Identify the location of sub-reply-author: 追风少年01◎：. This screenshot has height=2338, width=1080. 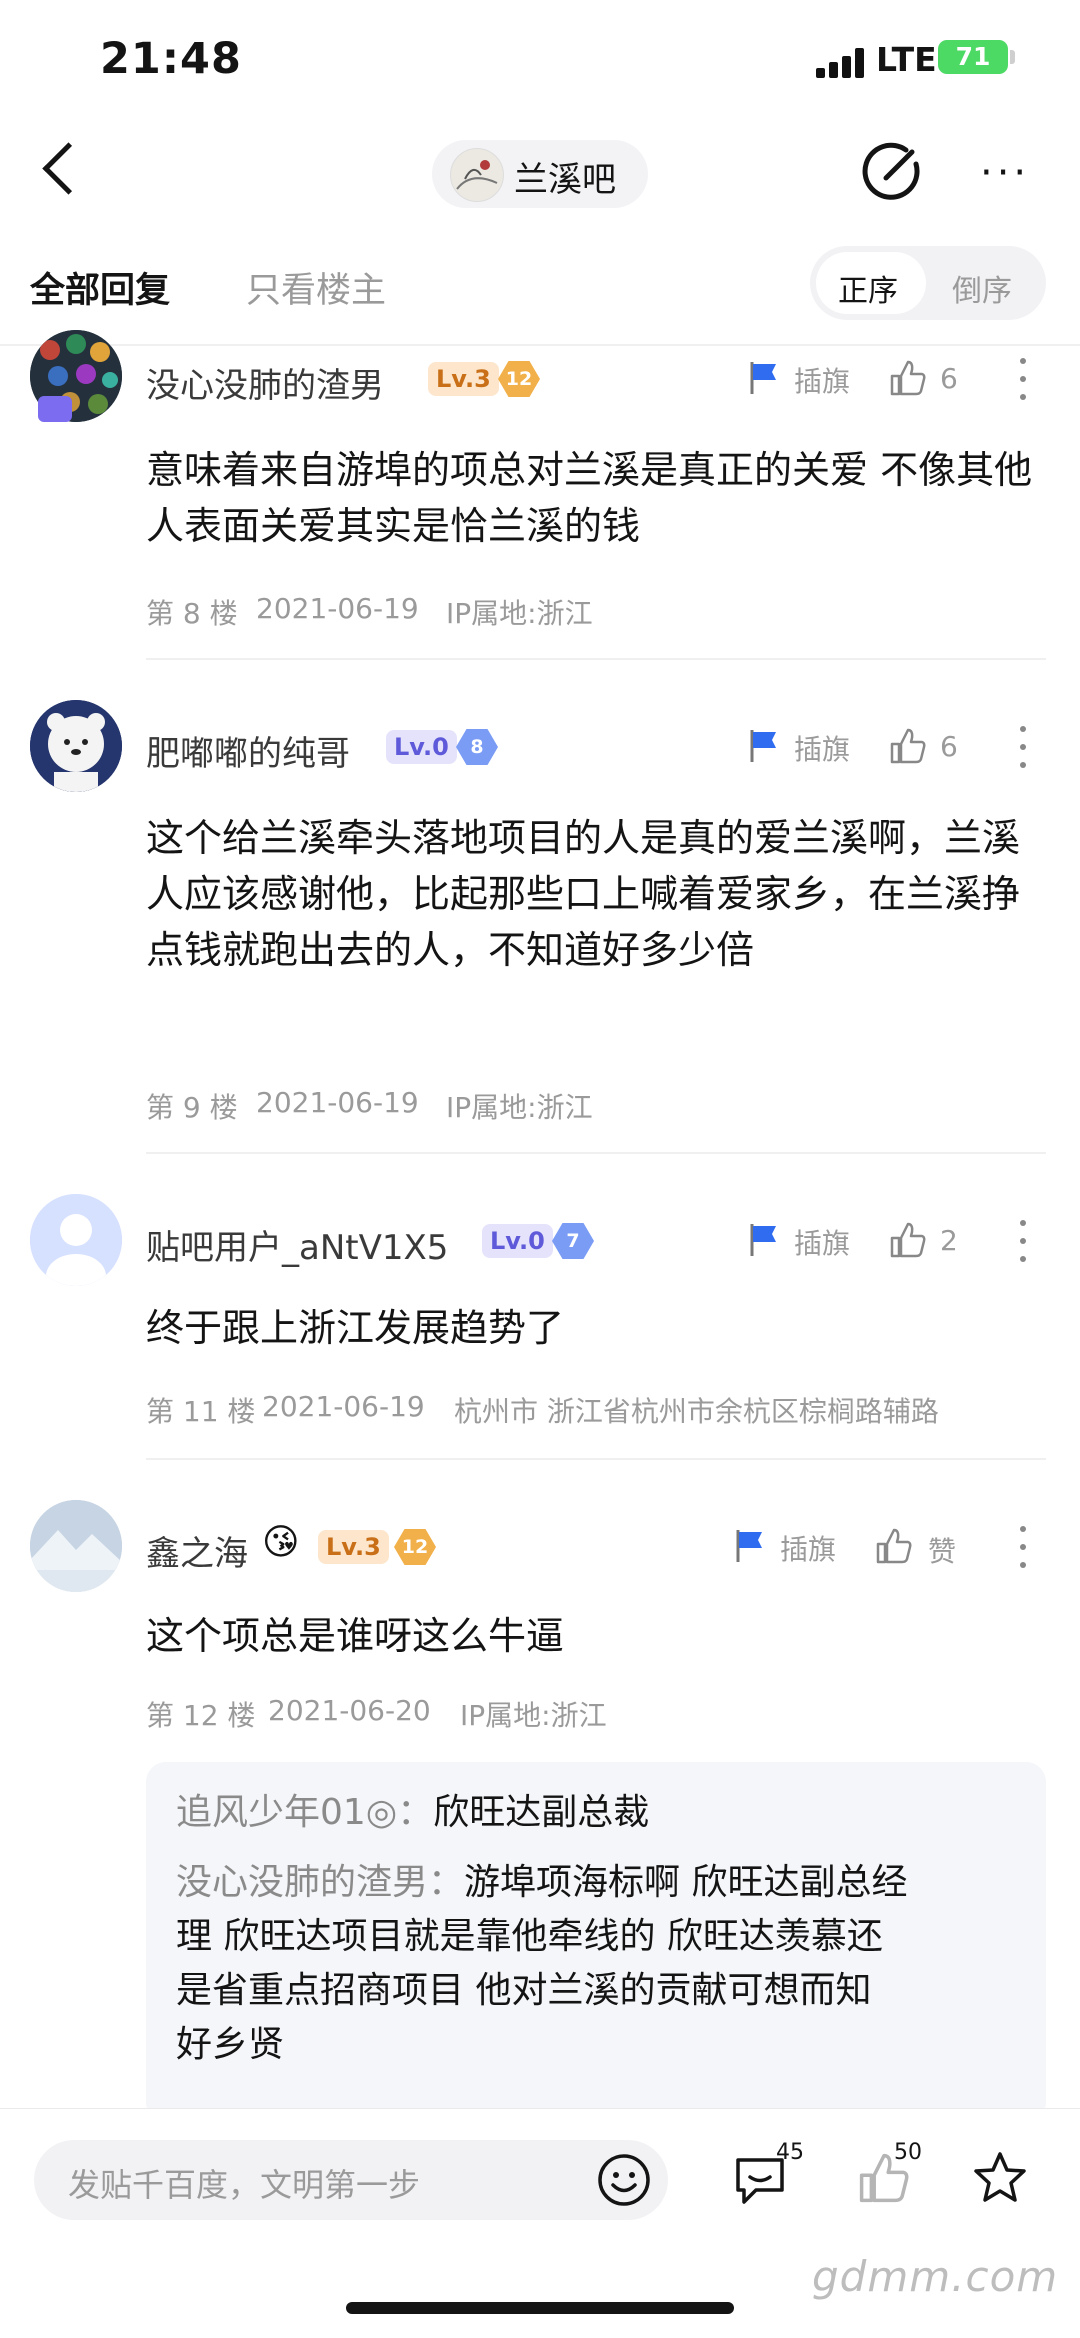
(304, 1812).